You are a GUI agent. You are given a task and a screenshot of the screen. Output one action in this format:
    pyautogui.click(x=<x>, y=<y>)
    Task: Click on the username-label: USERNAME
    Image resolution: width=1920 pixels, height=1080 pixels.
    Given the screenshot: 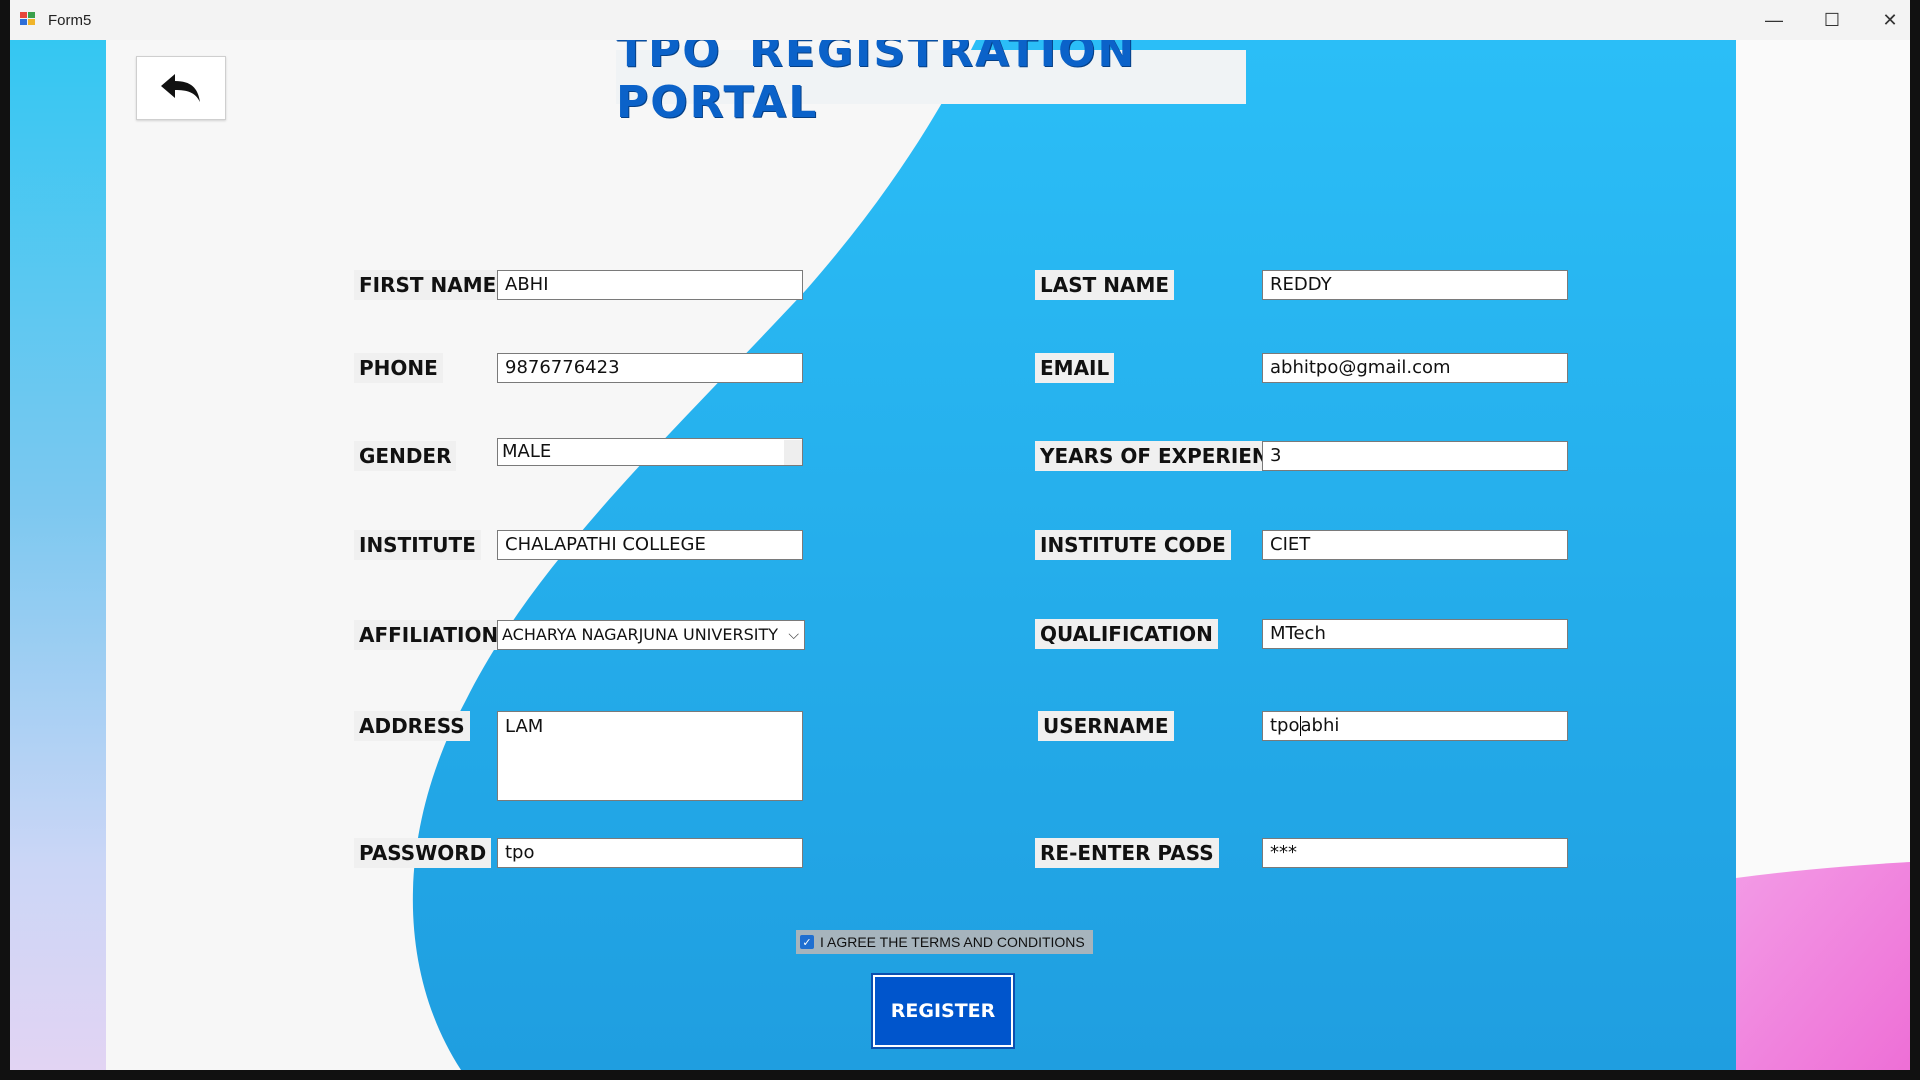 What is the action you would take?
    pyautogui.click(x=1106, y=726)
    